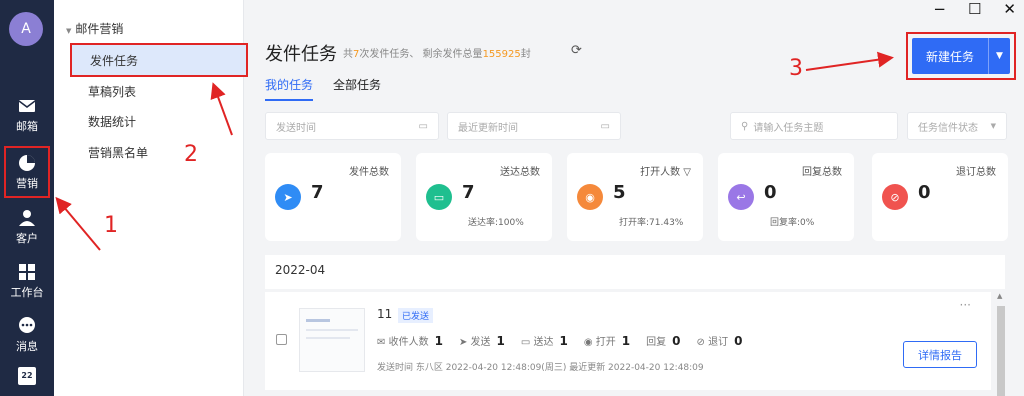 This screenshot has height=396, width=1024. I want to click on scrollbar-thumb, so click(1001, 351).